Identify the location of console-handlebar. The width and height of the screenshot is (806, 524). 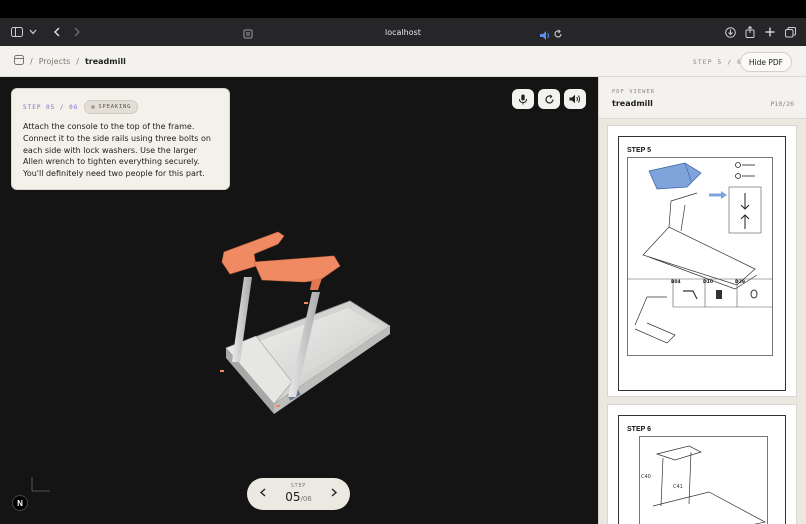
(297, 269).